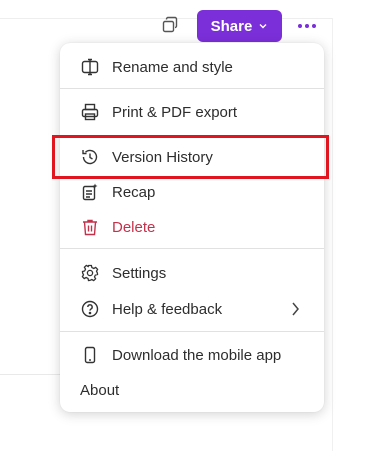 This screenshot has height=451, width=372. I want to click on more-options-button, so click(307, 26).